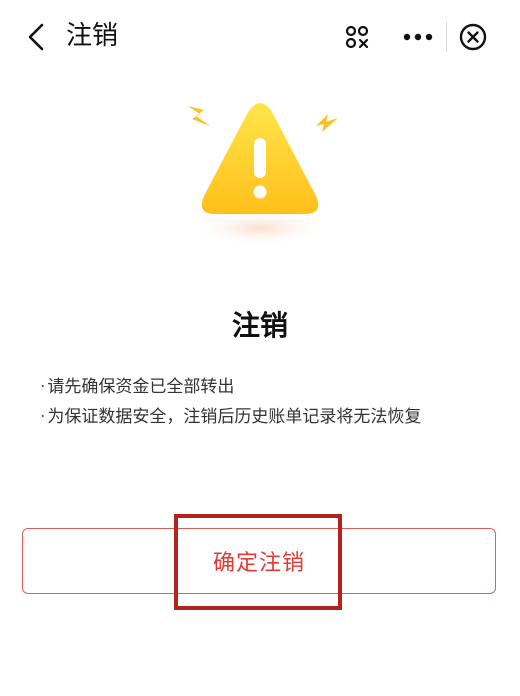  What do you see at coordinates (234, 417) in the screenshot?
I see `tip-text: 为保证数据安全，注销后历史账单记录将无法恢复` at bounding box center [234, 417].